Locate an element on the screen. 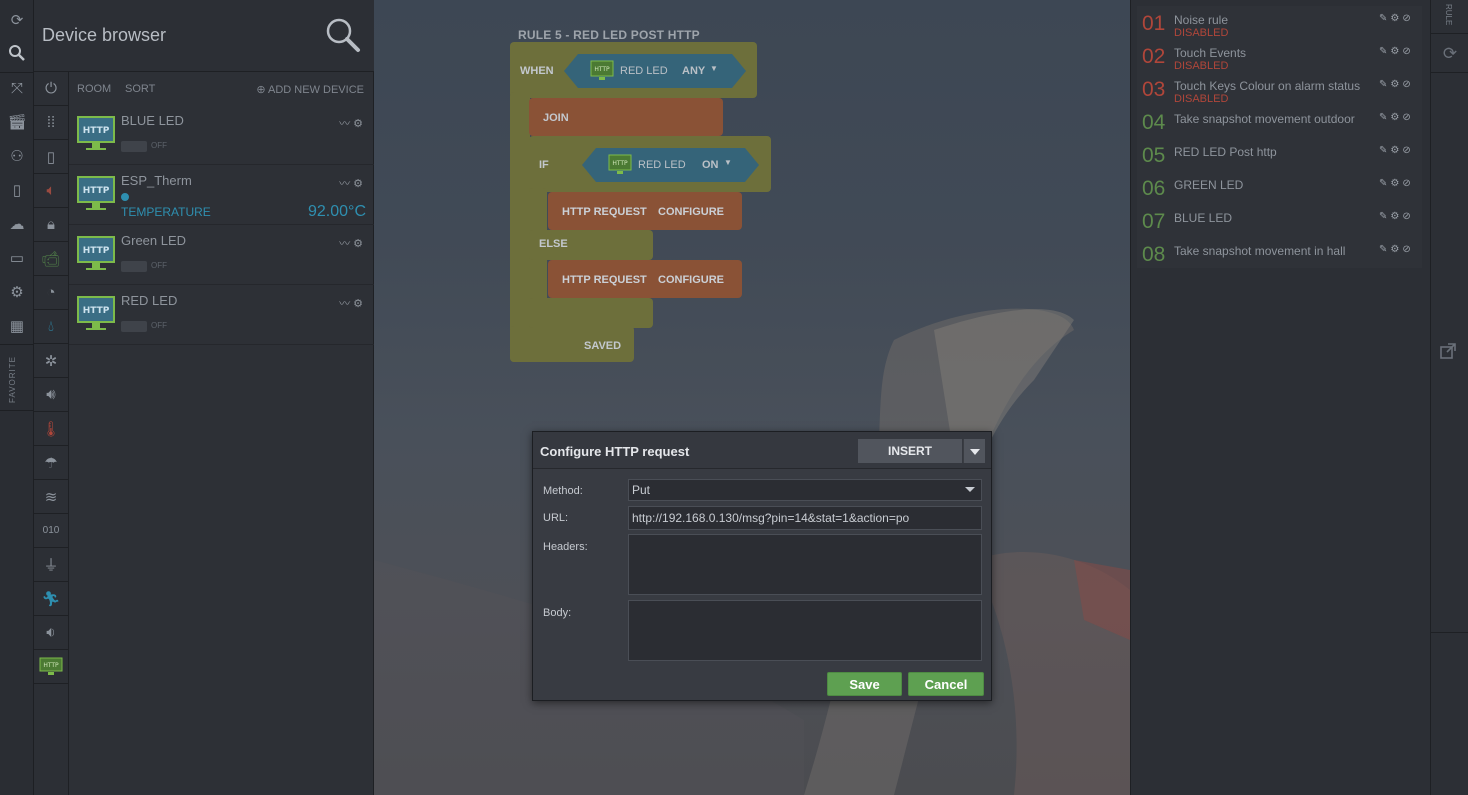  power-icon: ⏻ is located at coordinates (51, 89).